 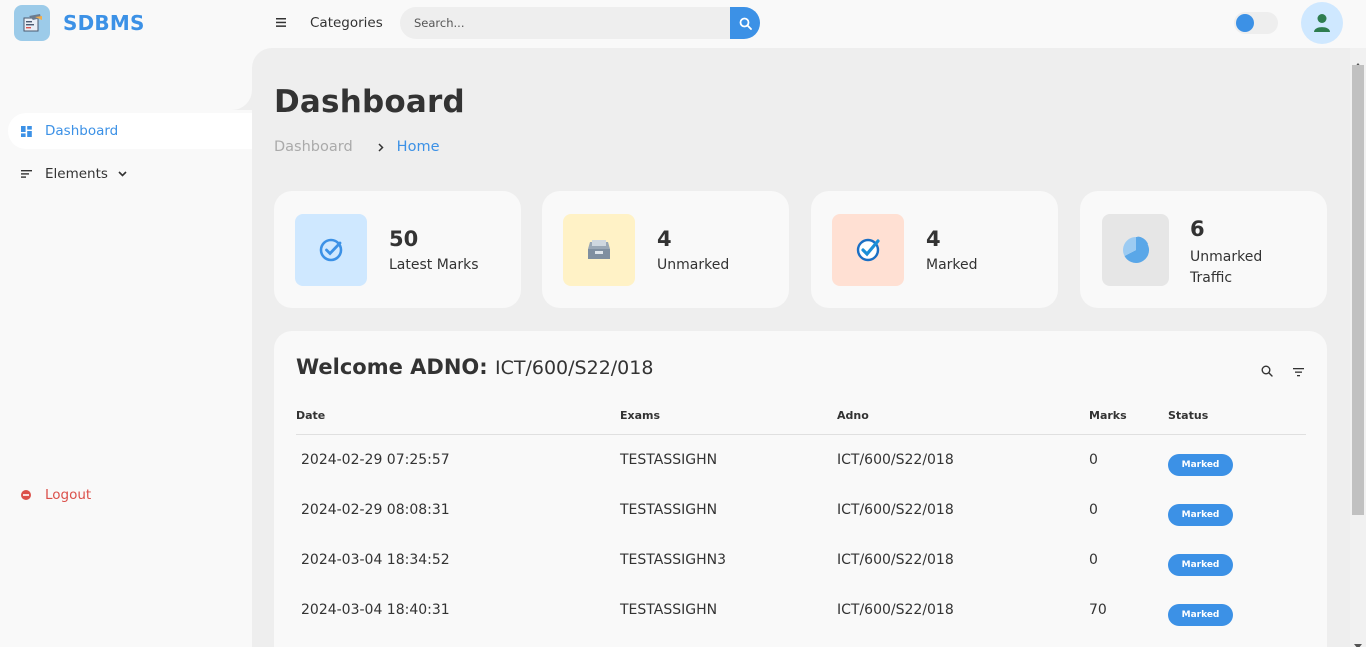 What do you see at coordinates (26, 174) in the screenshot?
I see `list-lines-icon` at bounding box center [26, 174].